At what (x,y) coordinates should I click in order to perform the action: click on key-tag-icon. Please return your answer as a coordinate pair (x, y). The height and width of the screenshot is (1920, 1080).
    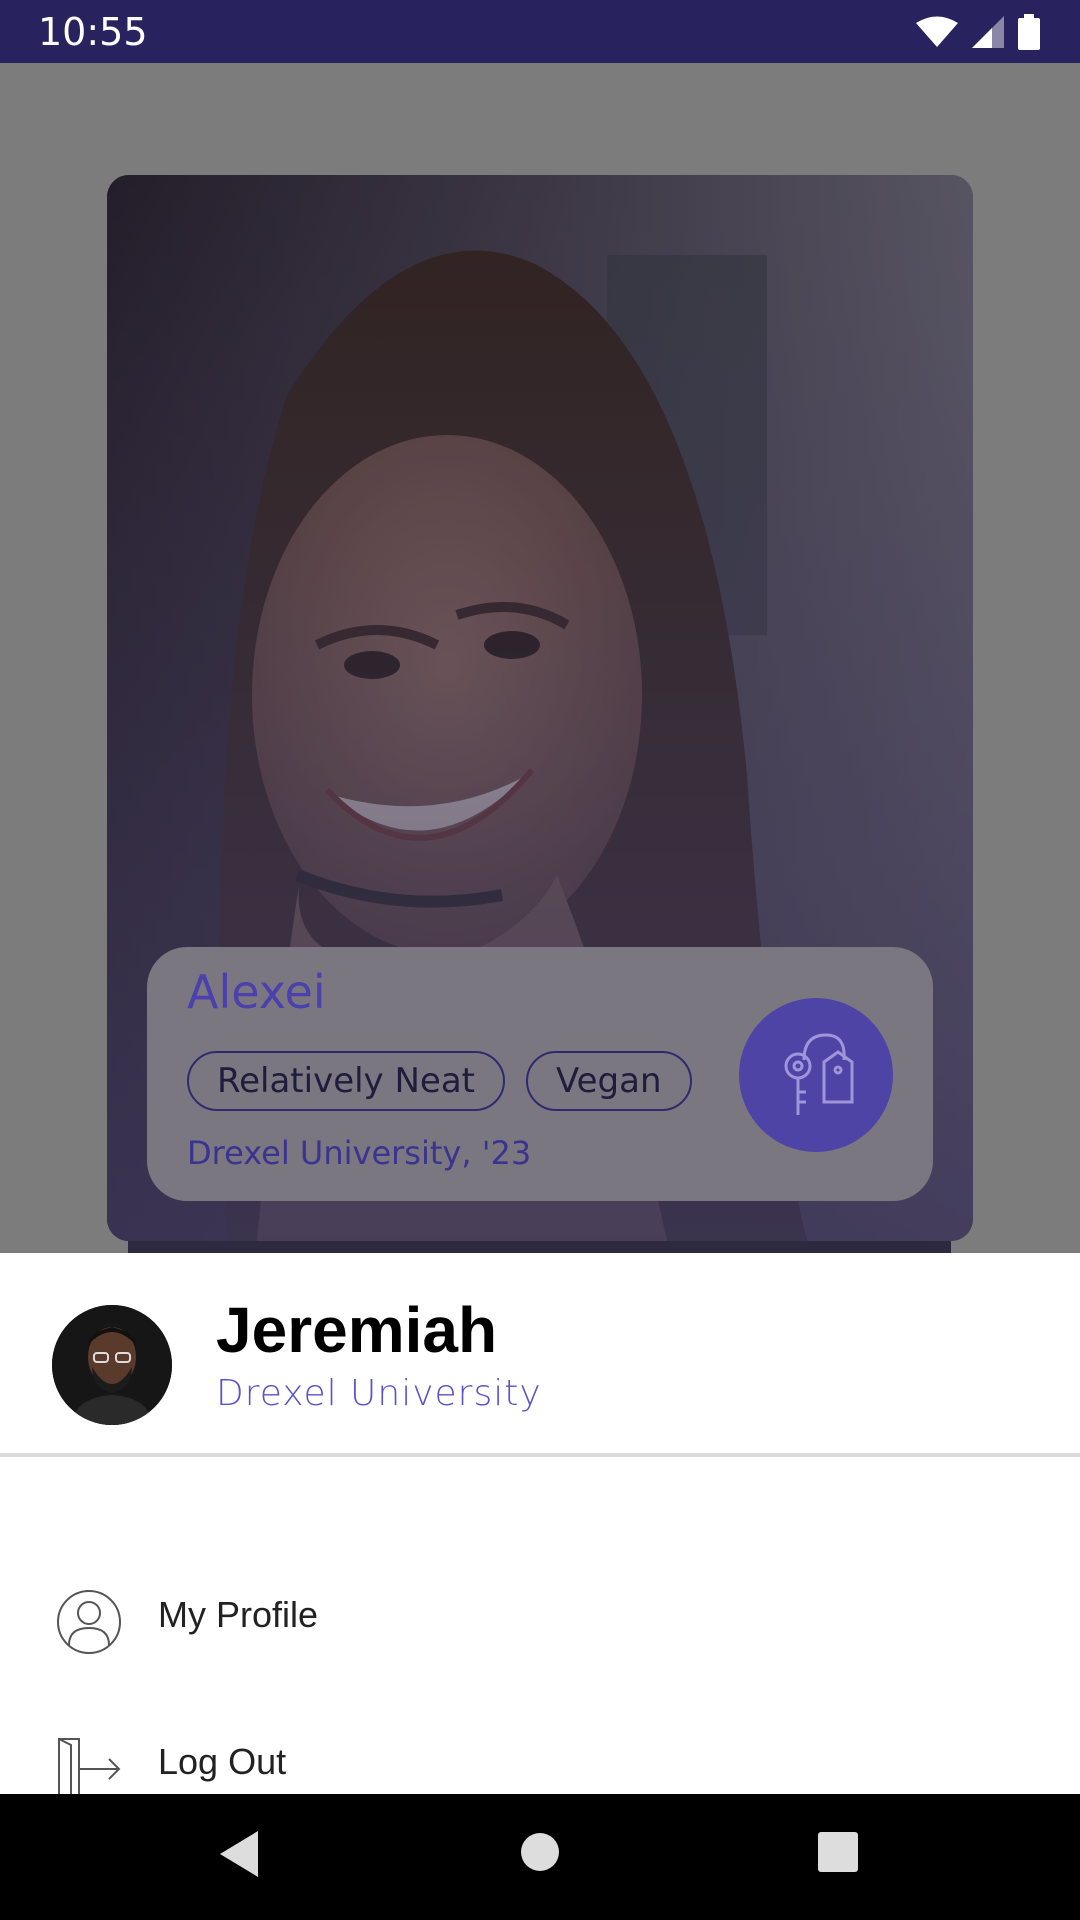
    Looking at the image, I should click on (819, 1074).